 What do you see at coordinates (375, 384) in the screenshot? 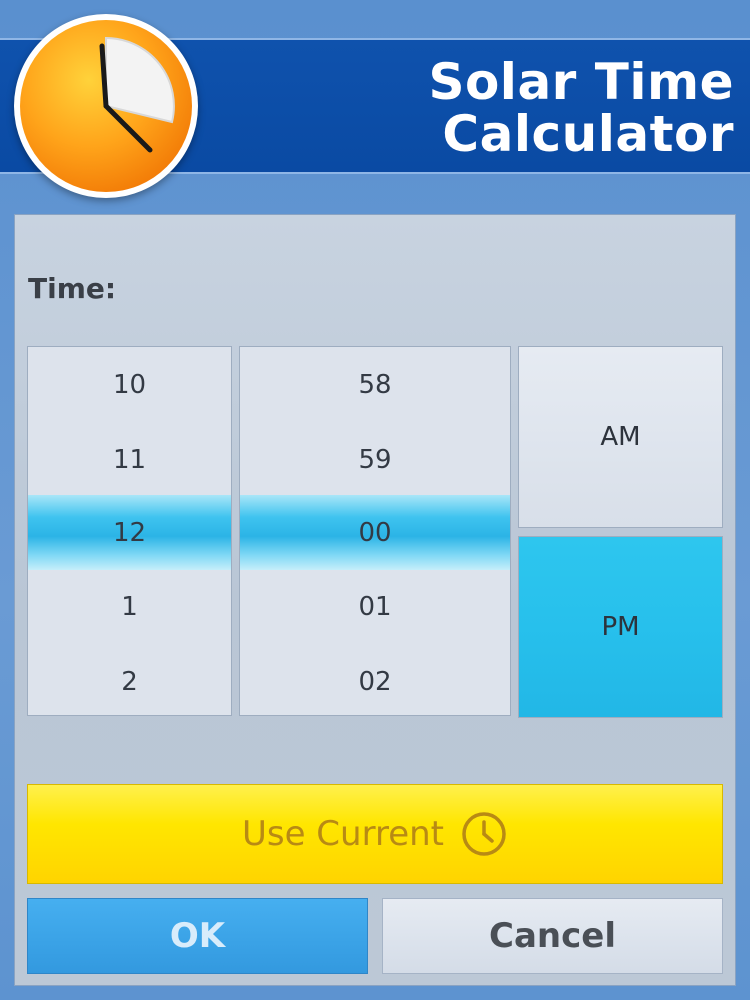
I see `minute-option: 58` at bounding box center [375, 384].